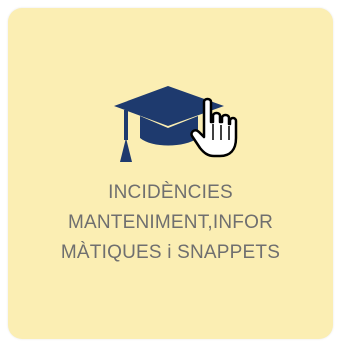 The image size is (338, 345). What do you see at coordinates (170, 252) in the screenshot?
I see `tile-label-line-3: MÀTIQUES i SNAPPETS` at bounding box center [170, 252].